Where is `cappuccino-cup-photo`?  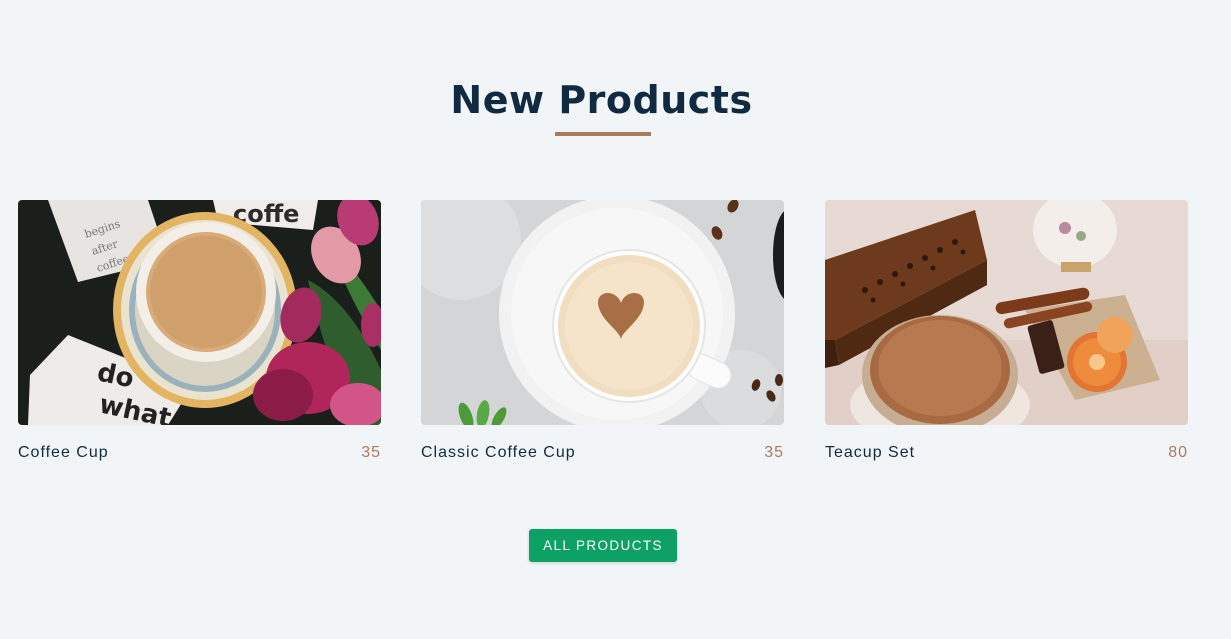 cappuccino-cup-photo is located at coordinates (602, 312).